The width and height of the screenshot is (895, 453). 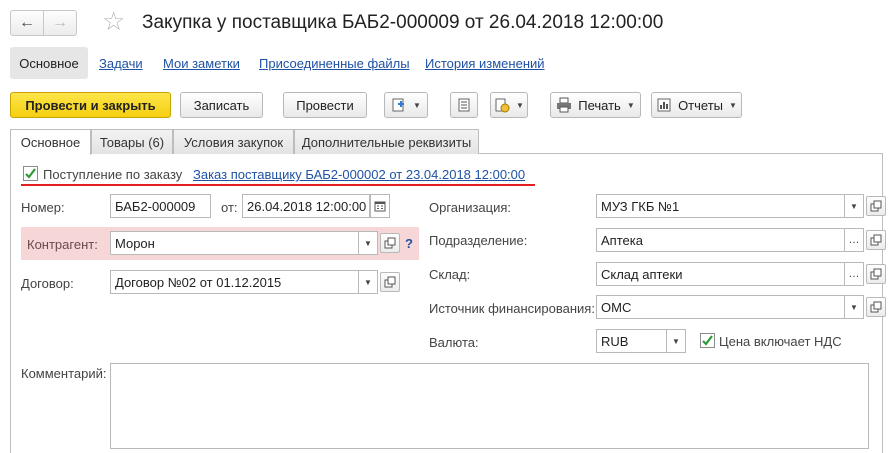 I want to click on warehouse-open-button, so click(x=876, y=274).